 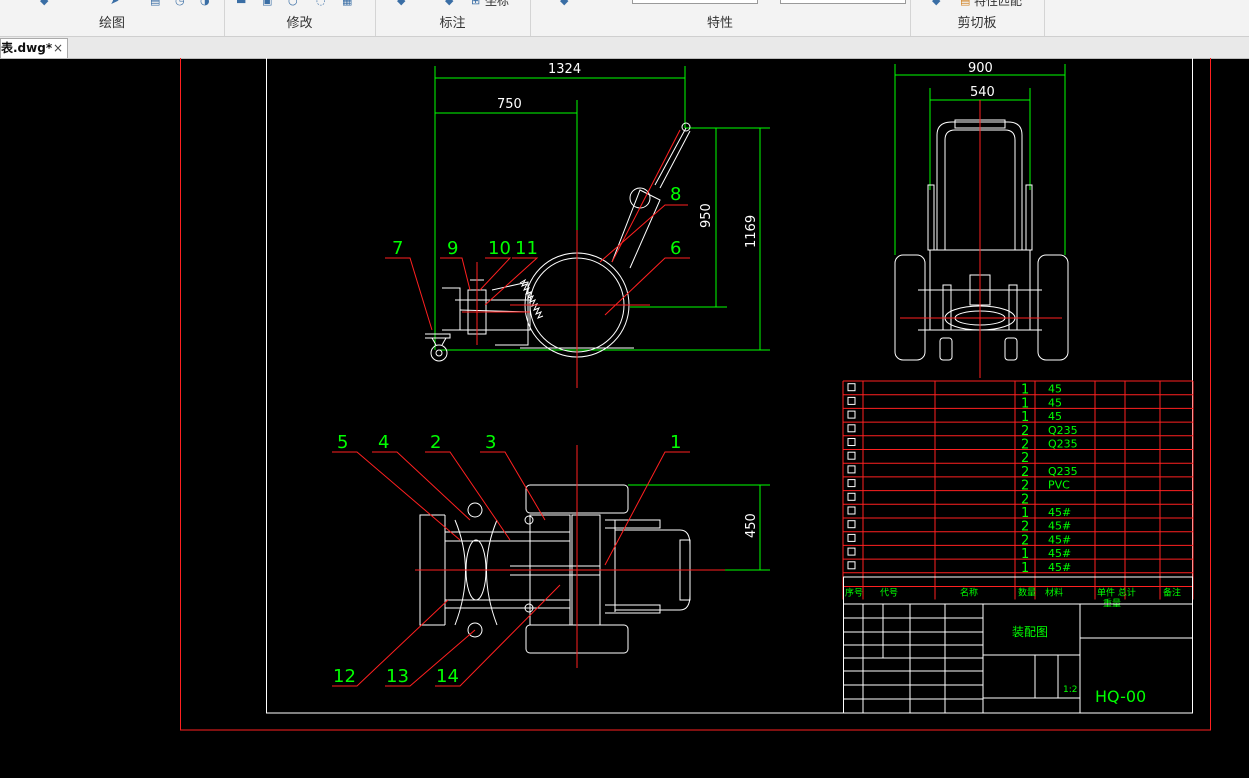 What do you see at coordinates (397, 248) in the screenshot?
I see `balloon-7: 7` at bounding box center [397, 248].